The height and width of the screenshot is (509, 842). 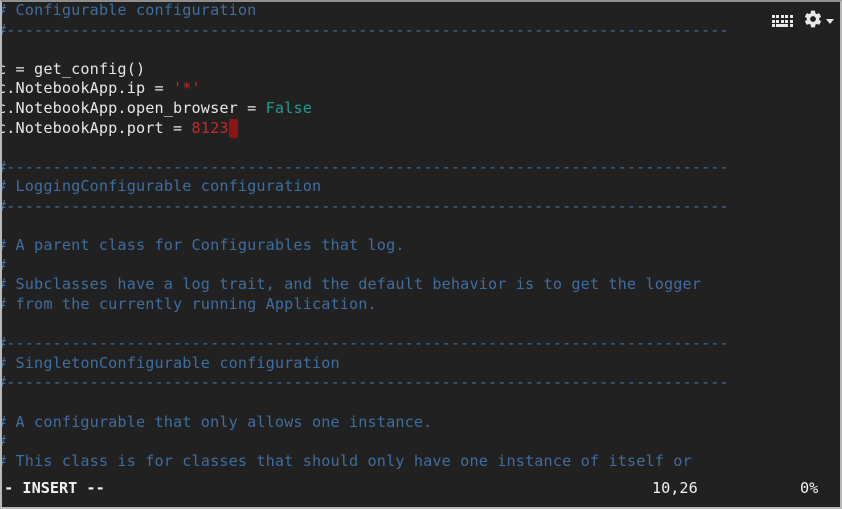 I want to click on editor-token: c.NotebookApp.ip =, so click(x=88, y=88).